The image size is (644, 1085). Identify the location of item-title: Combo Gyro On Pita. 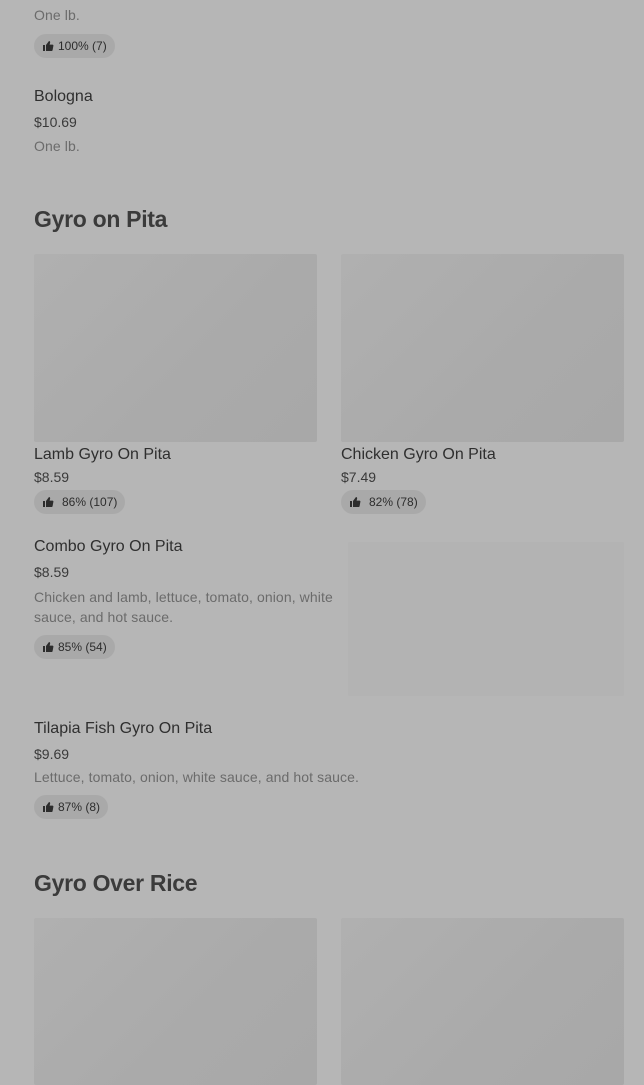
(108, 546).